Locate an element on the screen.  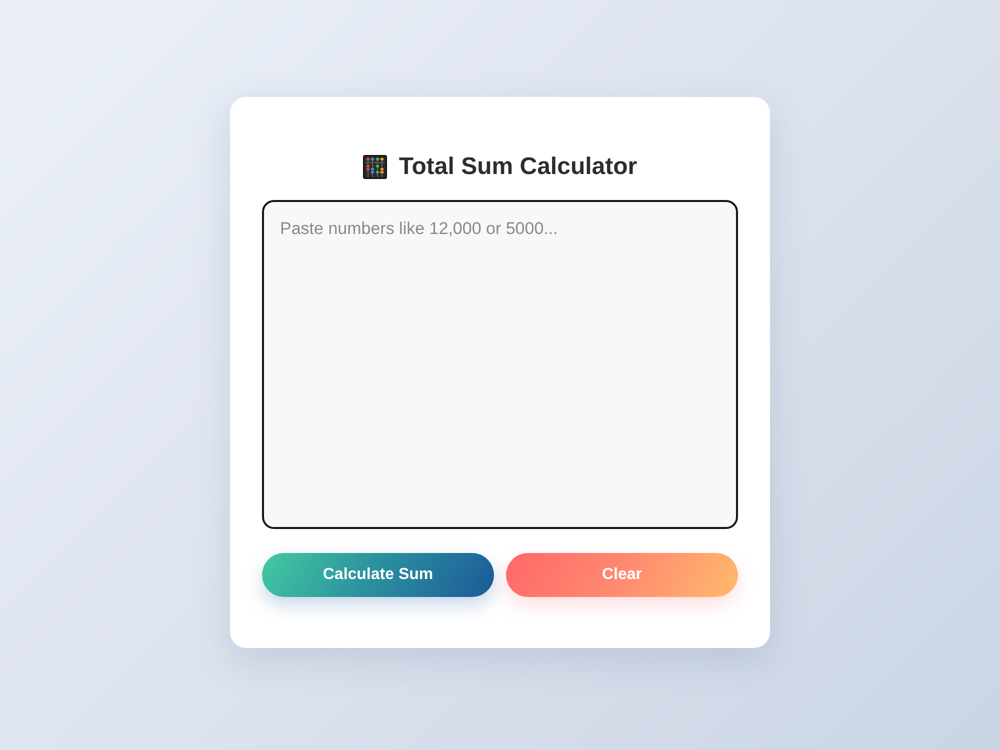
clear-button: Clear is located at coordinates (622, 575).